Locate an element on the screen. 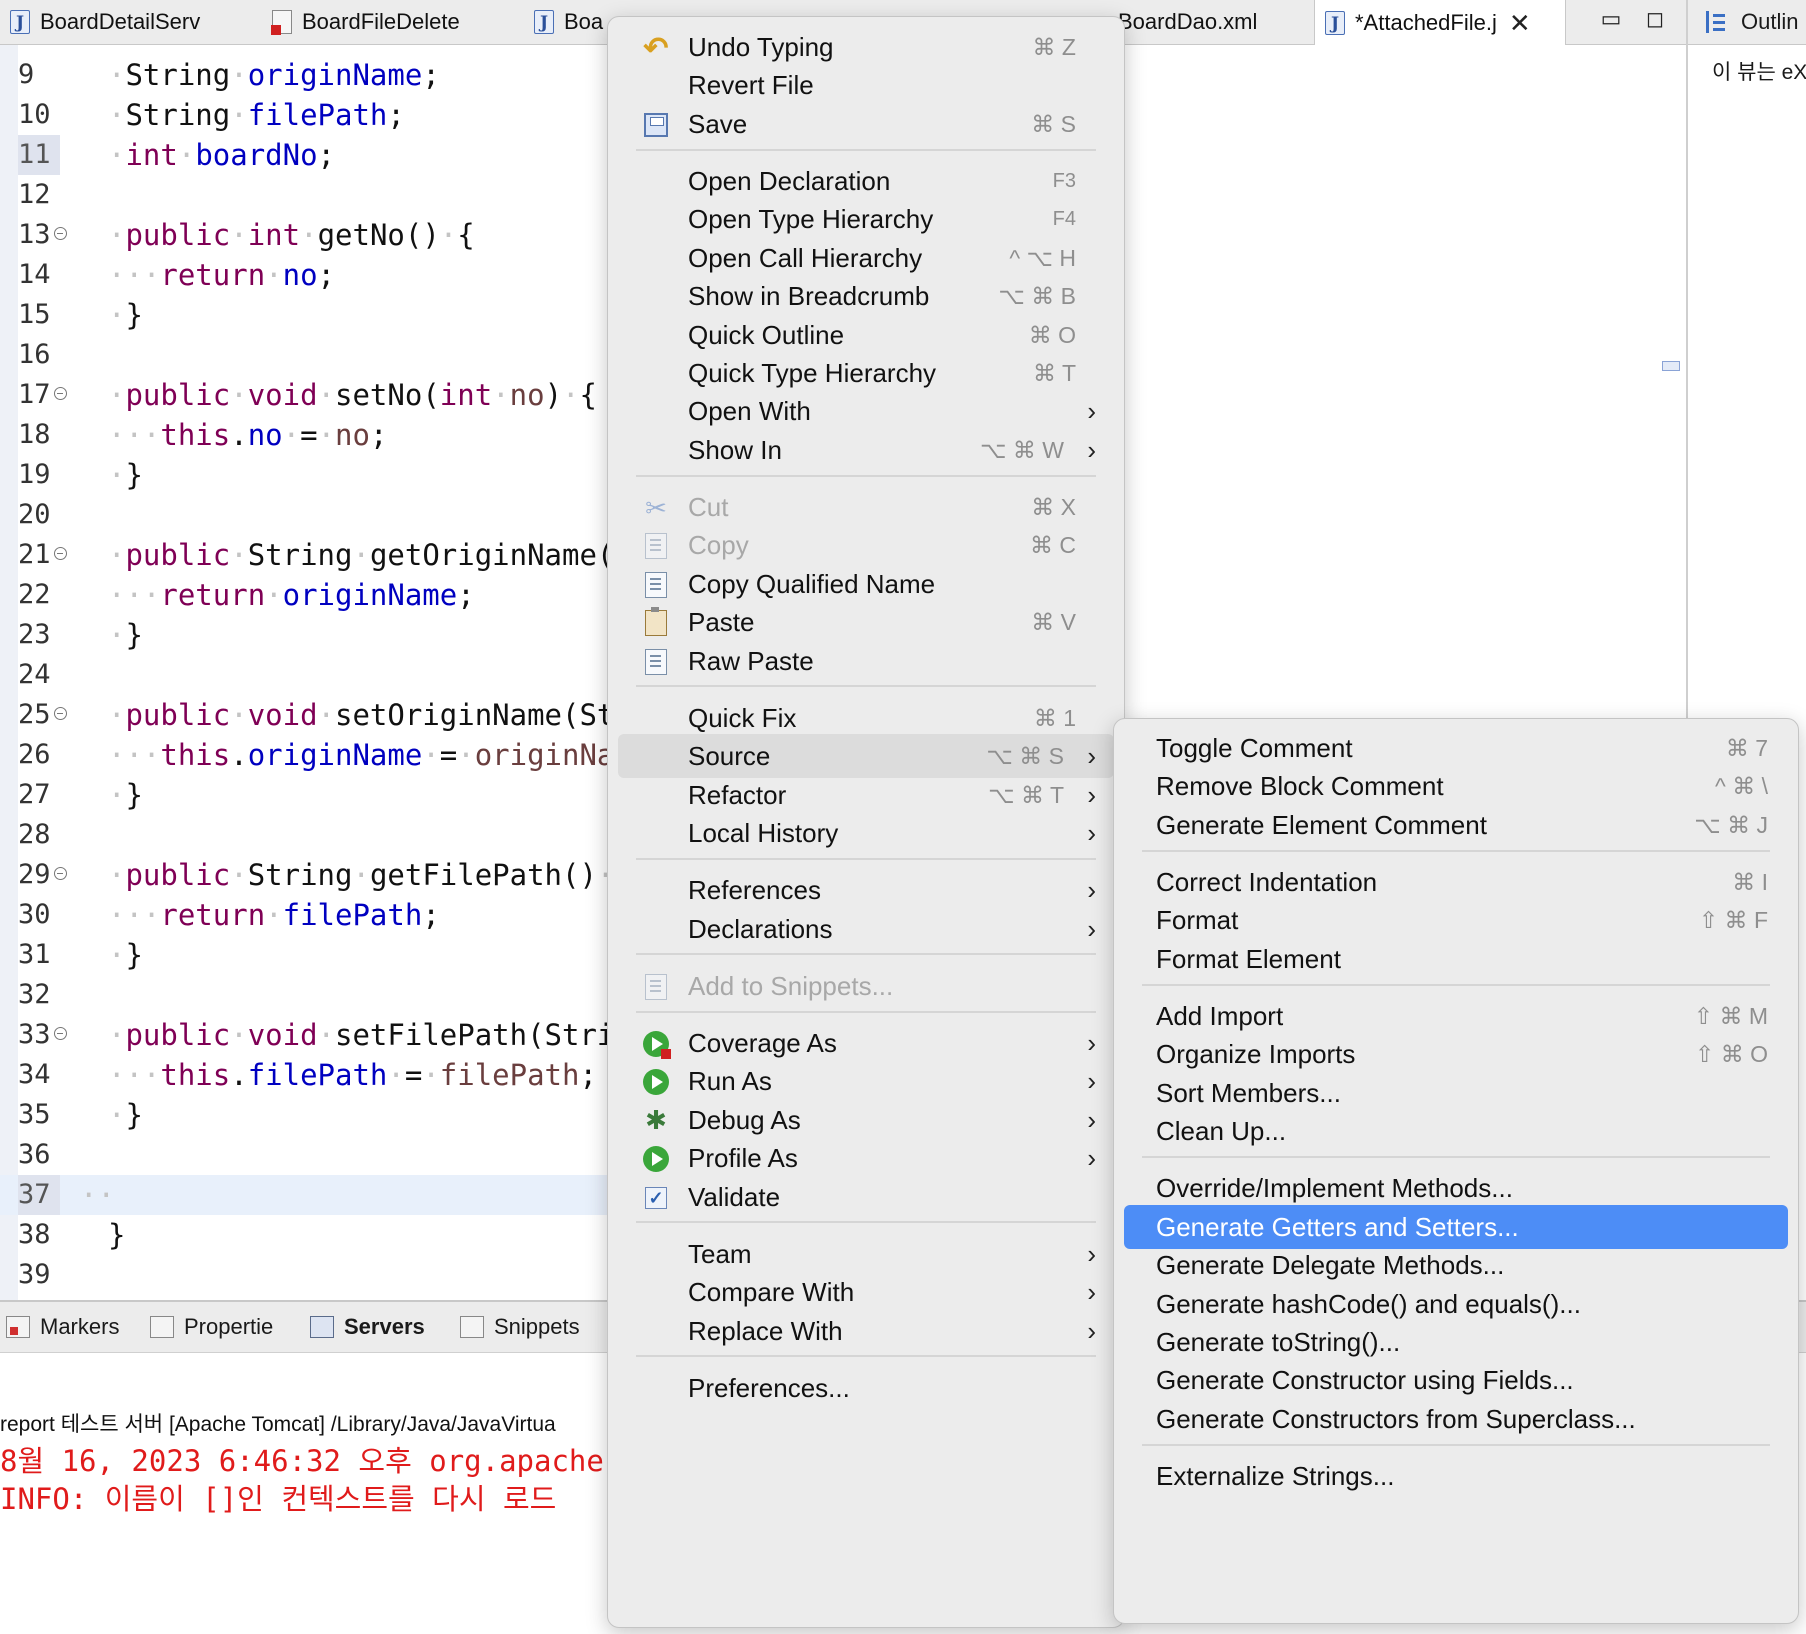  tab-attachedfile: J *AttachedFile.j ✕ is located at coordinates (1440, 22).